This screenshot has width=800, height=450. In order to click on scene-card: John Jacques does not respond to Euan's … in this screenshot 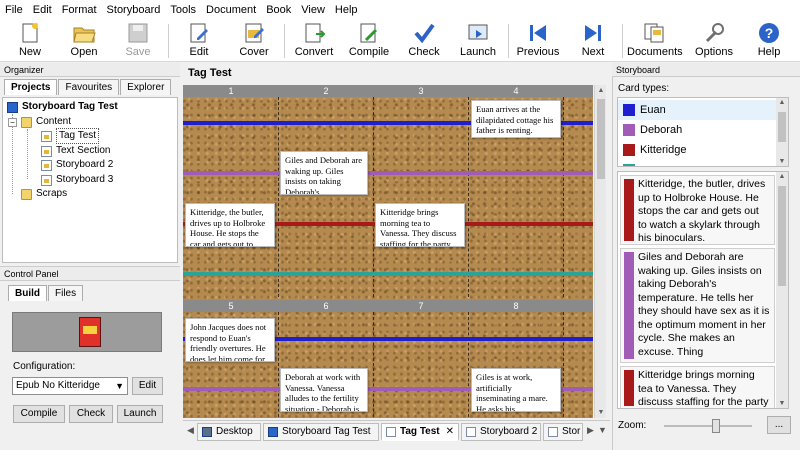, I will do `click(230, 340)`.